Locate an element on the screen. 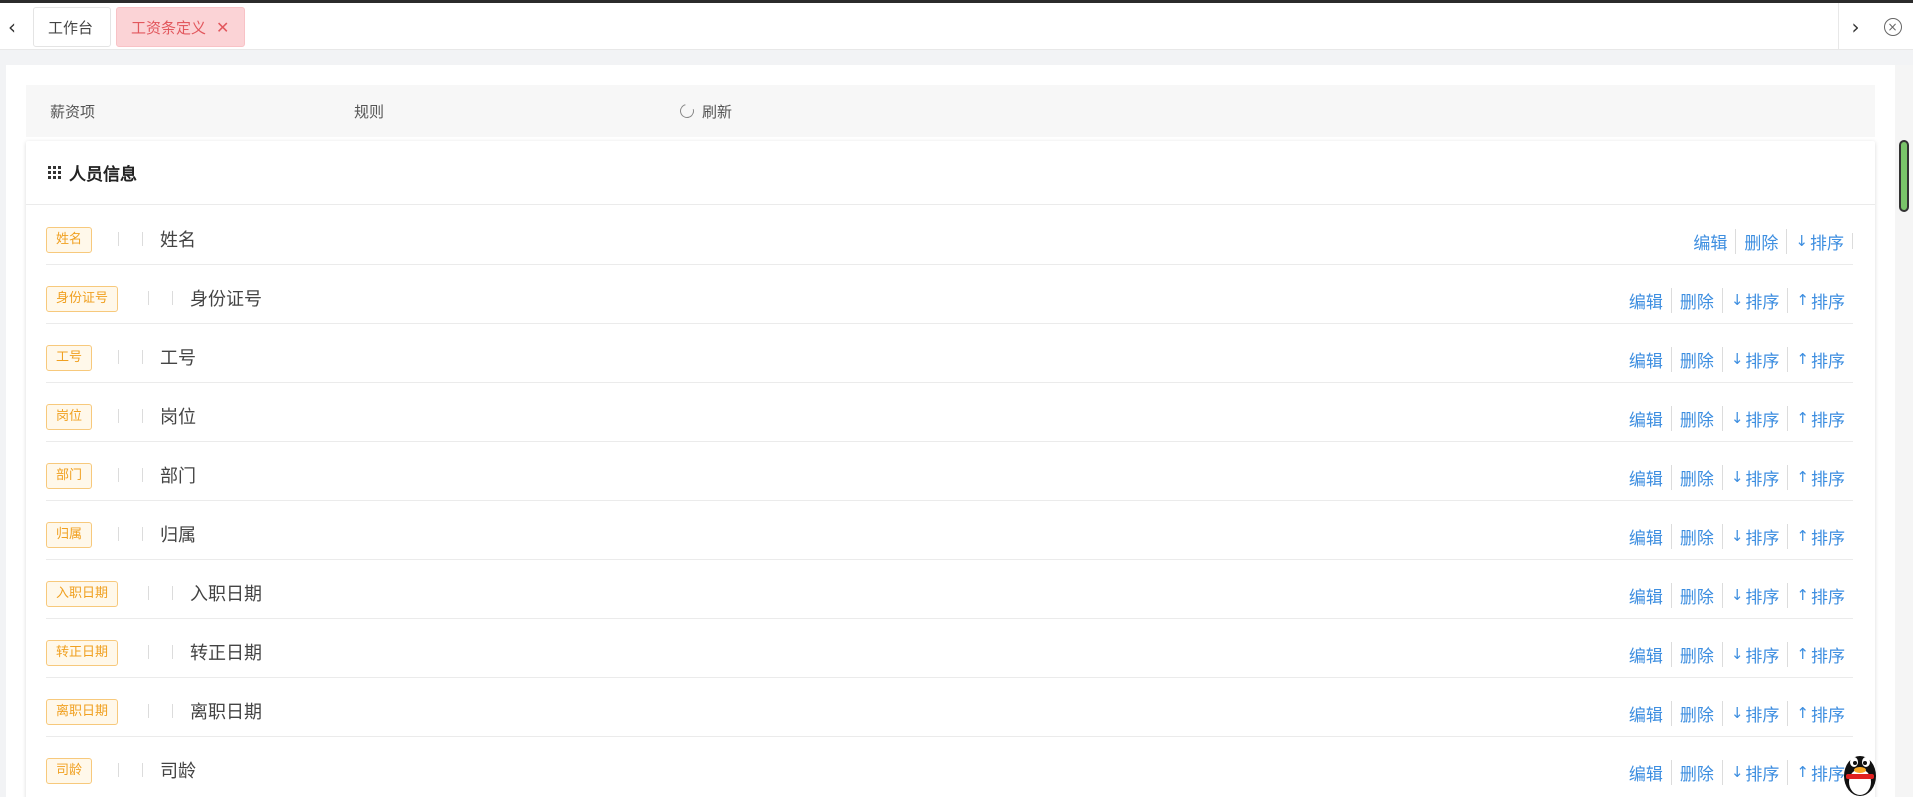 This screenshot has width=1913, height=797. rule-filter: 规则 is located at coordinates (369, 111).